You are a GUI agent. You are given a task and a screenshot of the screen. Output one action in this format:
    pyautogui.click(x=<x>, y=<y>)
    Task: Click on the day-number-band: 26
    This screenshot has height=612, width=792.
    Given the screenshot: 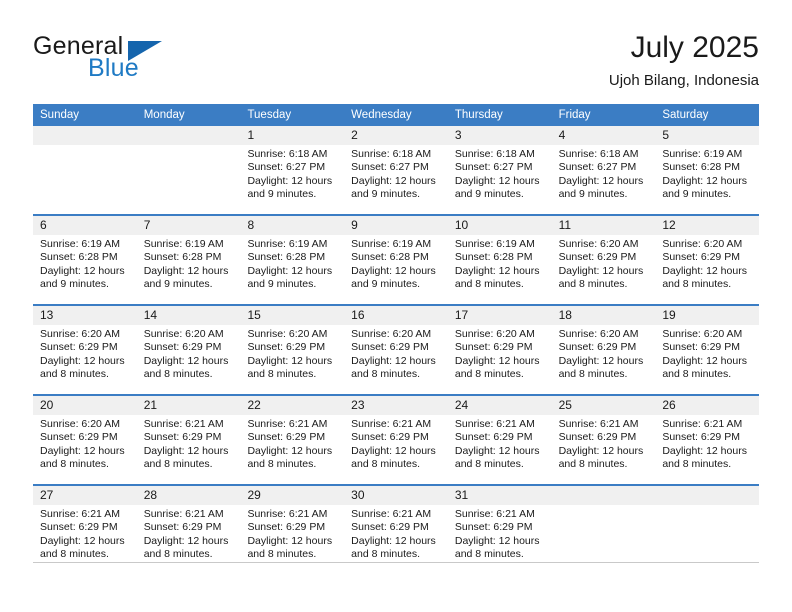 What is the action you would take?
    pyautogui.click(x=707, y=405)
    